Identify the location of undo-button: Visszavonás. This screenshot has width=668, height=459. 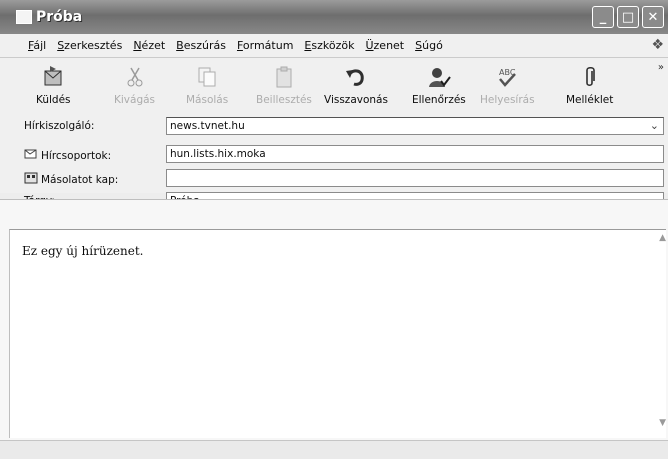
(356, 86).